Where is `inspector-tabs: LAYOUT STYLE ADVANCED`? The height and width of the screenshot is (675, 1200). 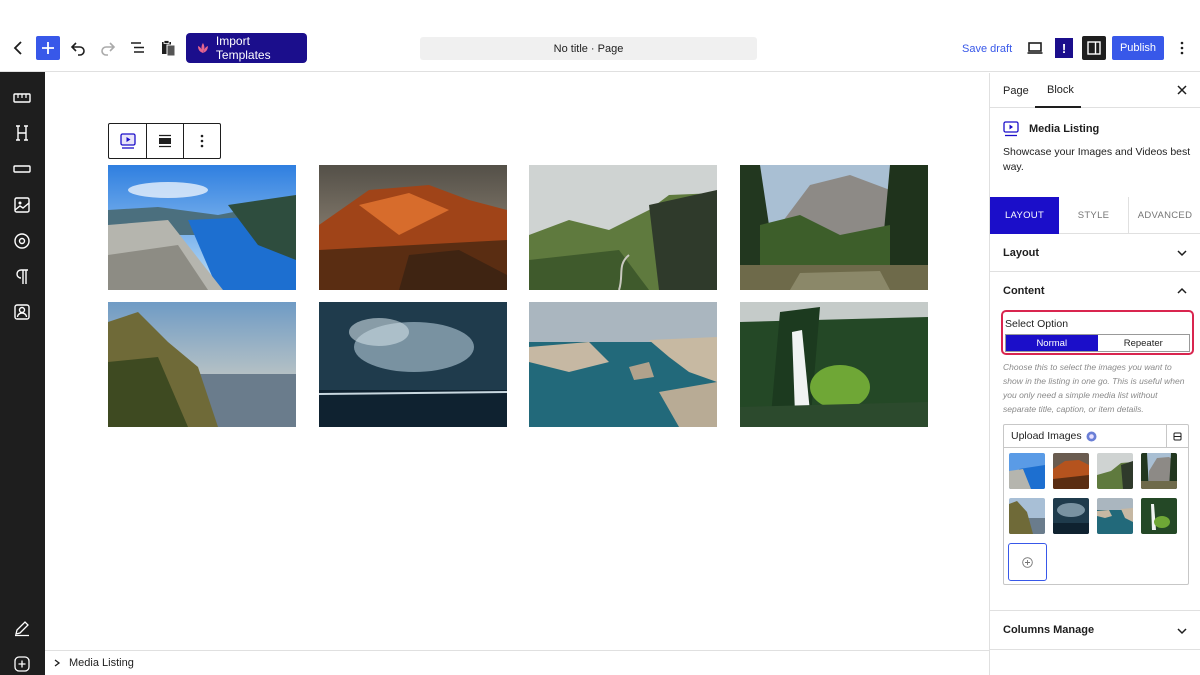 inspector-tabs: LAYOUT STYLE ADVANCED is located at coordinates (1095, 215).